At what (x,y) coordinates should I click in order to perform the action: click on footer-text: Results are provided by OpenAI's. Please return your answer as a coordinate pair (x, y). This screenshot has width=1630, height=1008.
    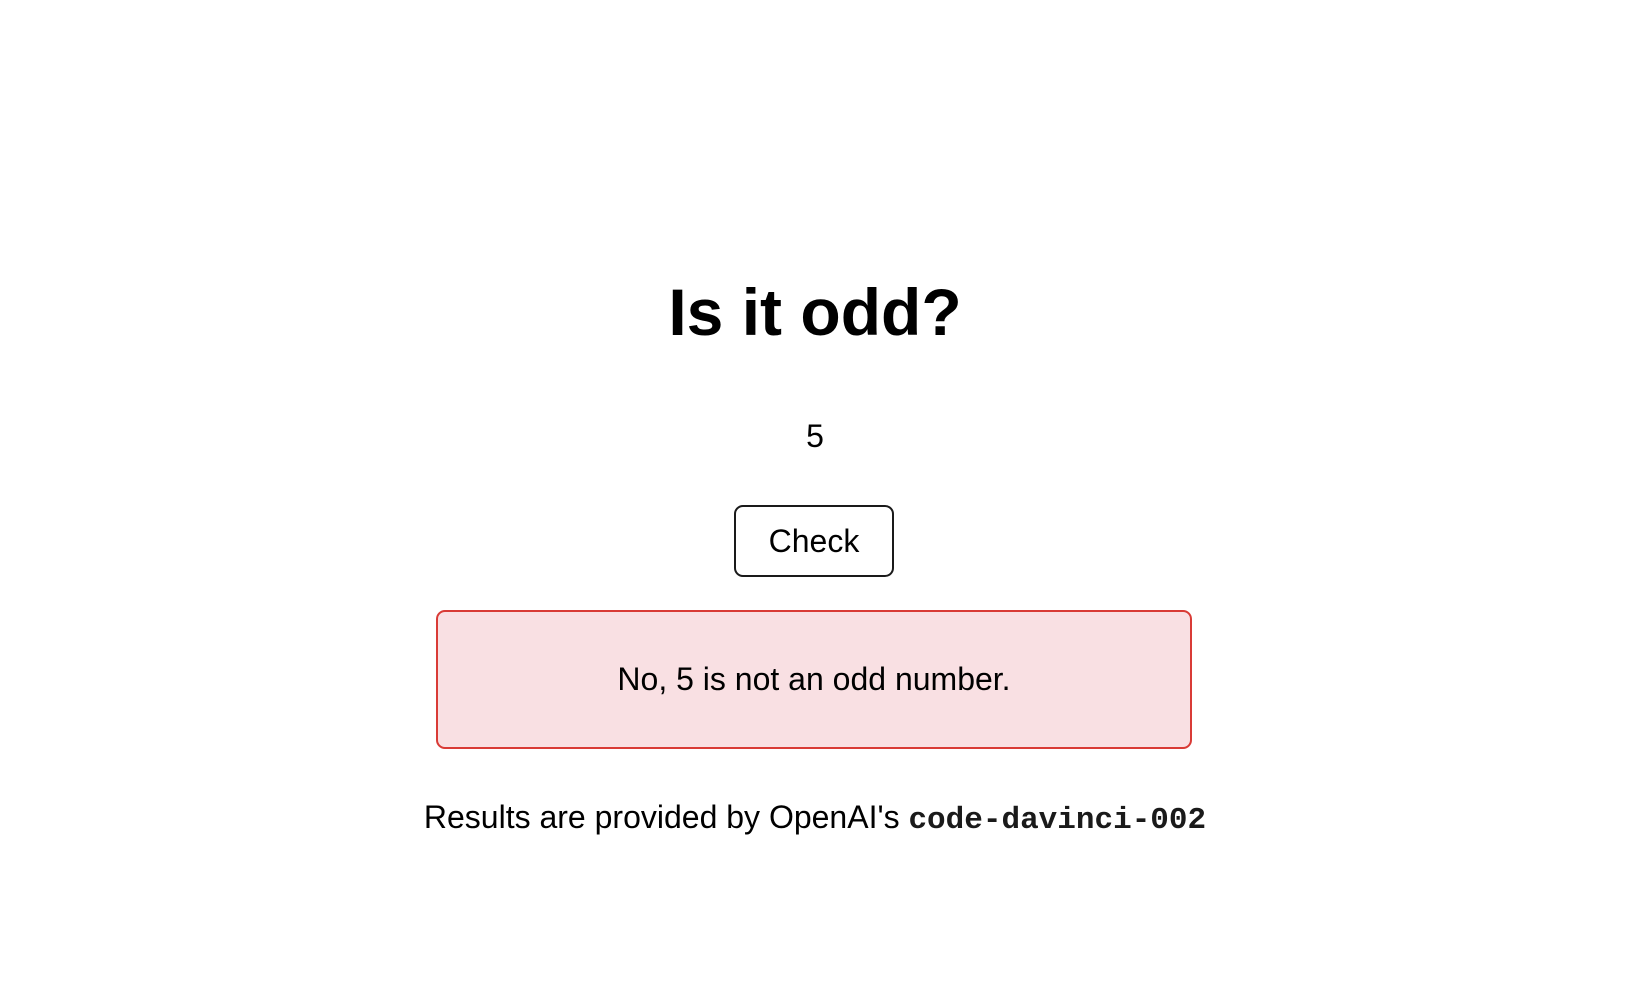
    Looking at the image, I should click on (666, 817).